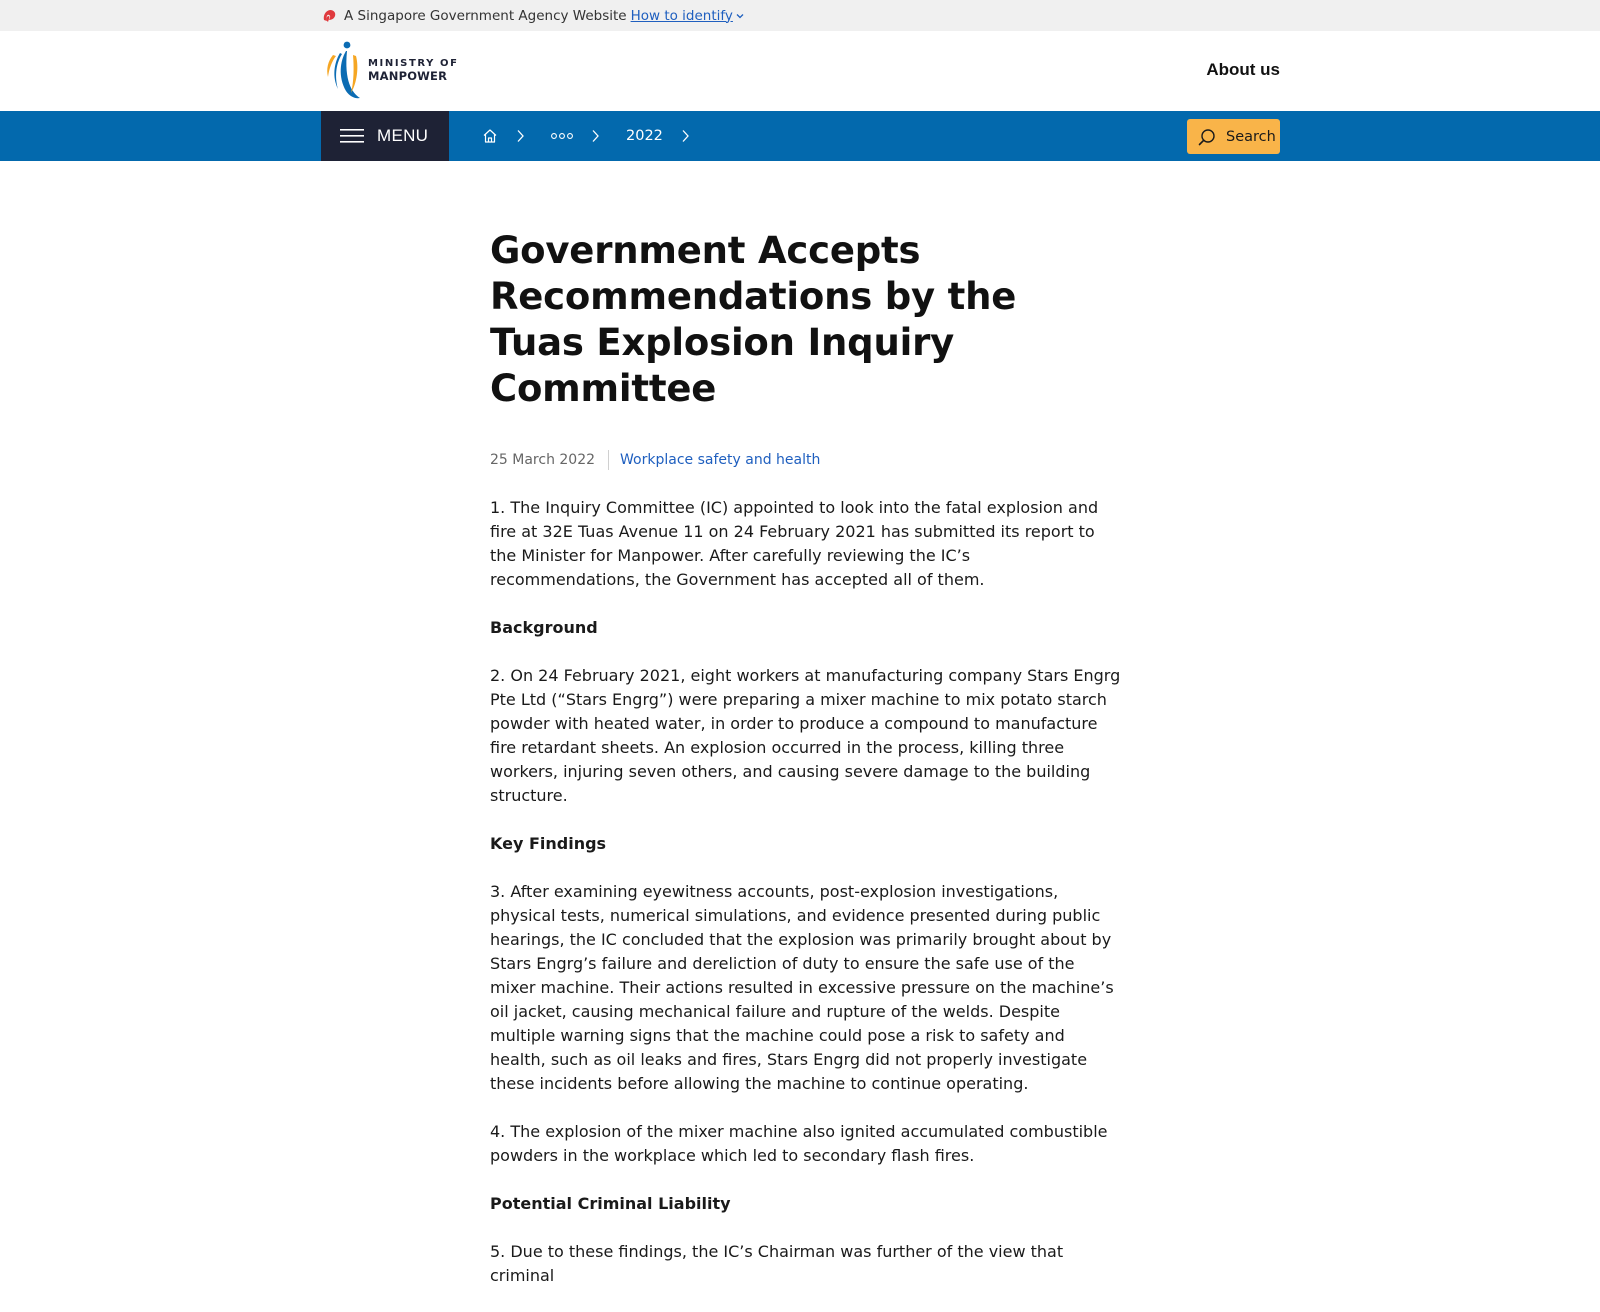 This screenshot has width=1600, height=1312. I want to click on lion-icon, so click(329, 15).